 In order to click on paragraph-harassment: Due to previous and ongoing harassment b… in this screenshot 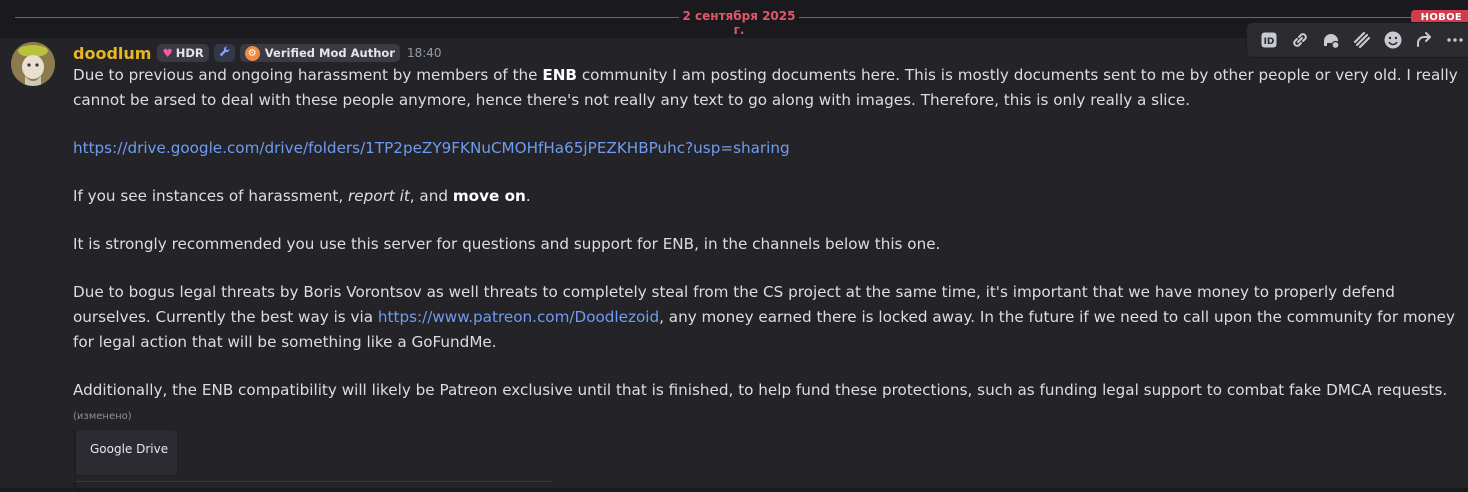, I will do `click(765, 87)`.